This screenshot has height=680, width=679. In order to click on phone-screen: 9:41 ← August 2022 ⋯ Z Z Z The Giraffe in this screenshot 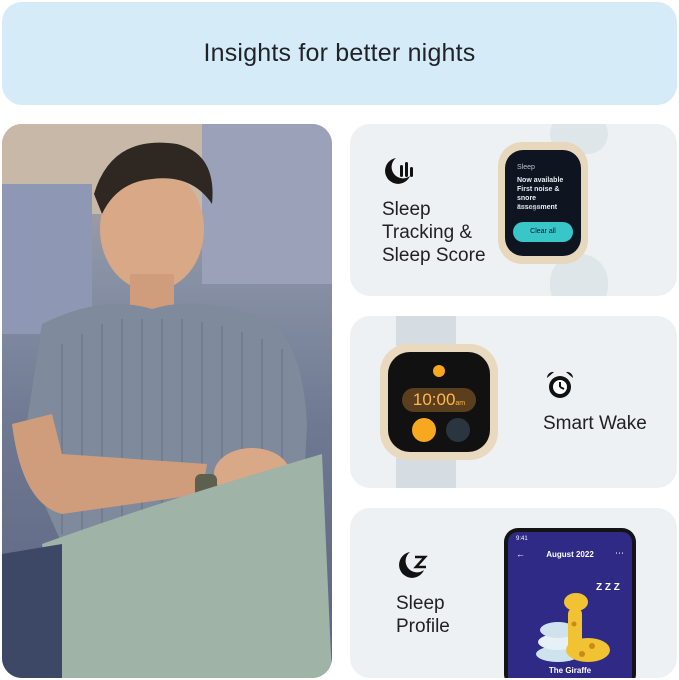, I will do `click(570, 605)`.